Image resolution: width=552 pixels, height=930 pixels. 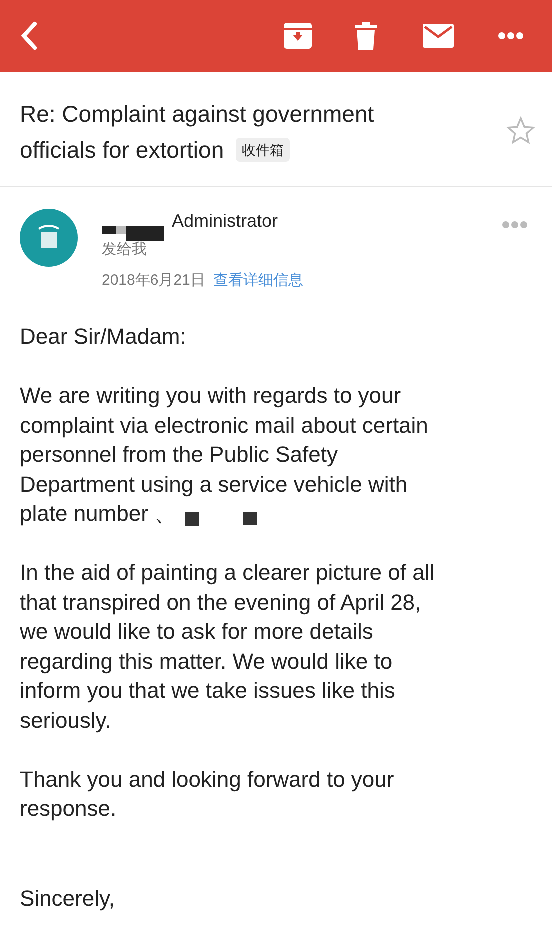 What do you see at coordinates (298, 36) in the screenshot?
I see `archive-icon` at bounding box center [298, 36].